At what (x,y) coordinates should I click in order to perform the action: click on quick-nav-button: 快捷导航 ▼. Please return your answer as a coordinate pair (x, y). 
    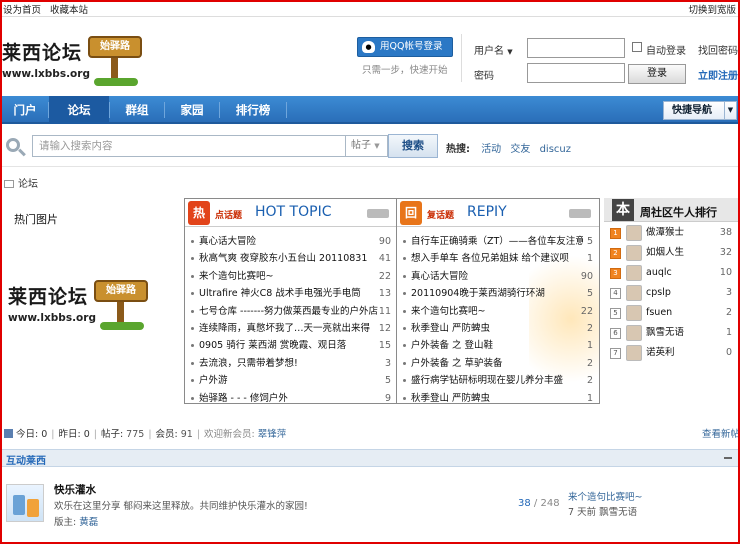
    Looking at the image, I should click on (700, 110).